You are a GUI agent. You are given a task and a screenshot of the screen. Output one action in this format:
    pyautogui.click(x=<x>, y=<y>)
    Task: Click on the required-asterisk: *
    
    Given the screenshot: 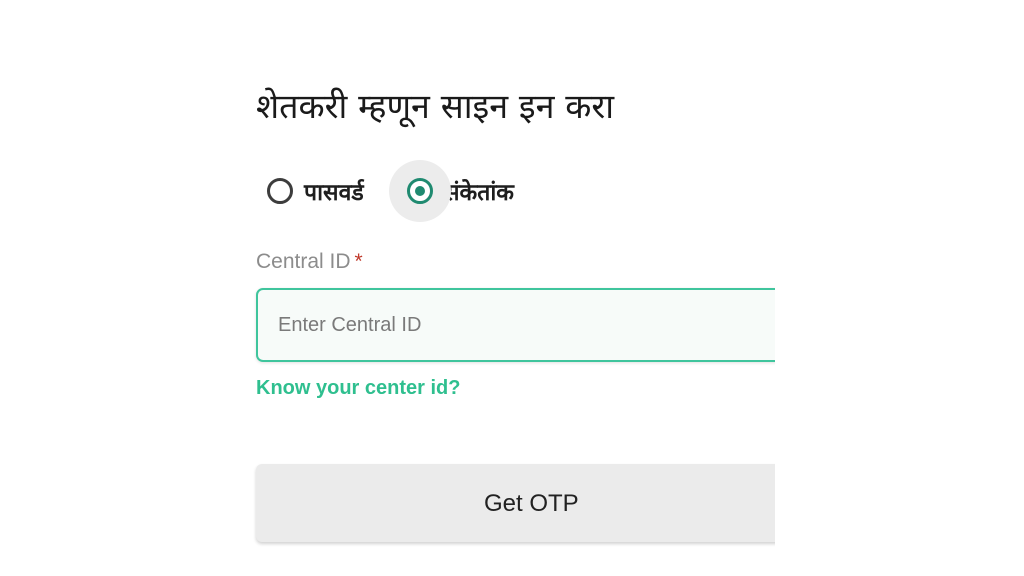 What is the action you would take?
    pyautogui.click(x=358, y=261)
    